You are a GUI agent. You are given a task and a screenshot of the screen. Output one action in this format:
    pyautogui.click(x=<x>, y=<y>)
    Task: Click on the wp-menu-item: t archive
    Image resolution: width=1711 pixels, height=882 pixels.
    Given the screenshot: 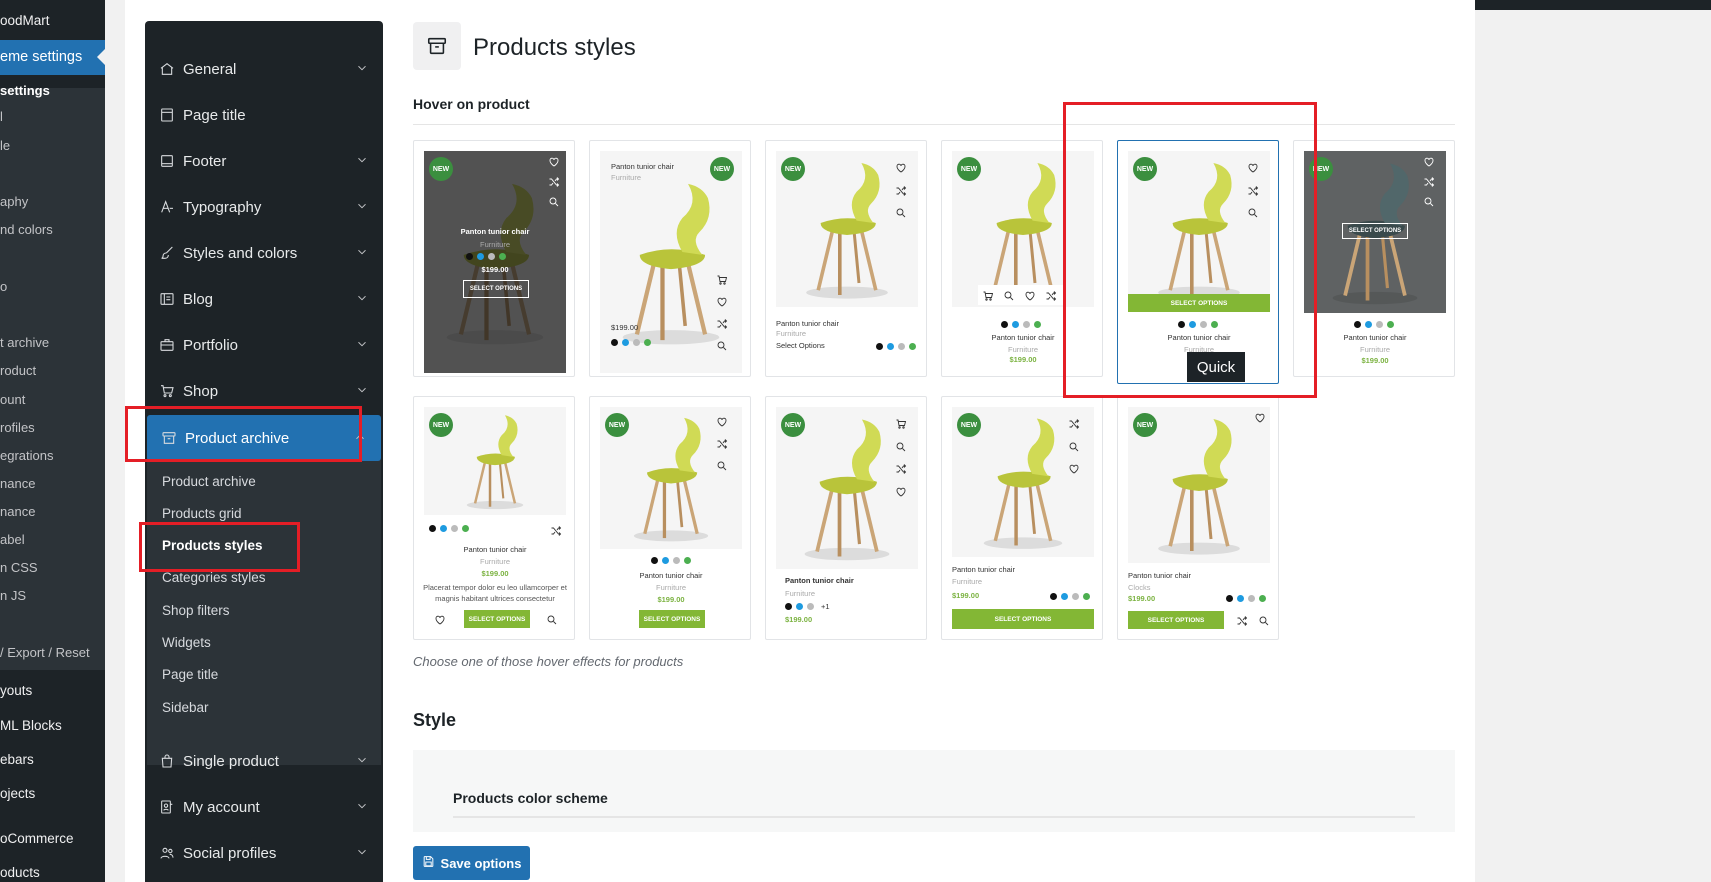 What is the action you would take?
    pyautogui.click(x=24, y=343)
    